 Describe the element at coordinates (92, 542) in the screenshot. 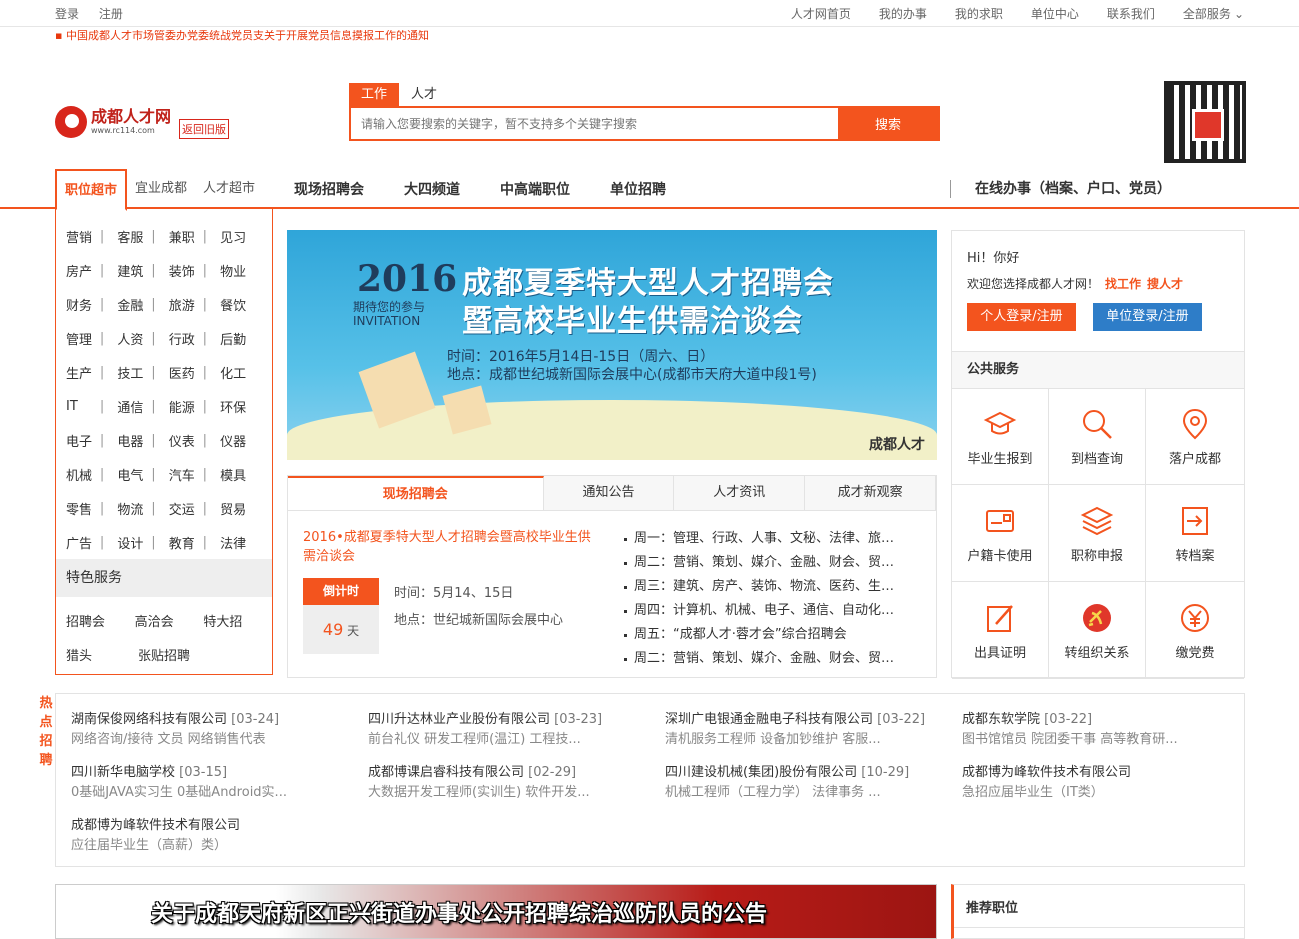

I see `category-link: 广告` at that location.